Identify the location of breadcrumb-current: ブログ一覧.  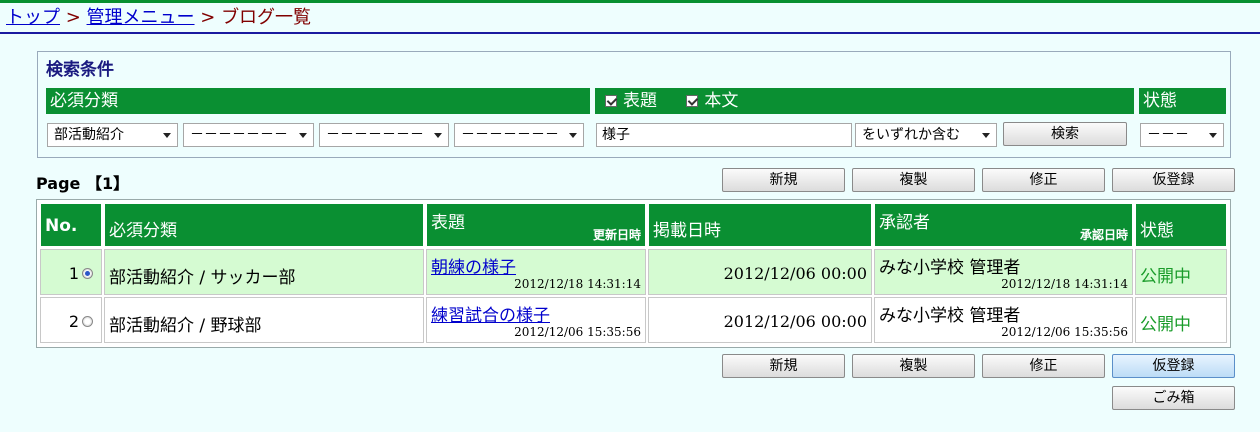
(266, 17).